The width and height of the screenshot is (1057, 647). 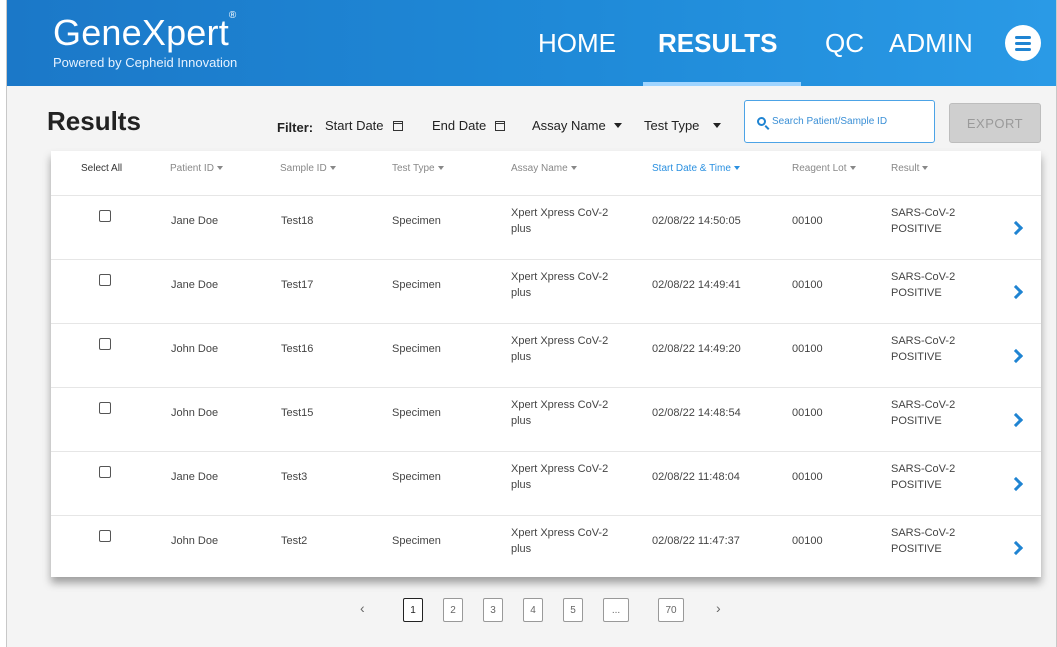 What do you see at coordinates (493, 610) in the screenshot?
I see `page-button-3: 3` at bounding box center [493, 610].